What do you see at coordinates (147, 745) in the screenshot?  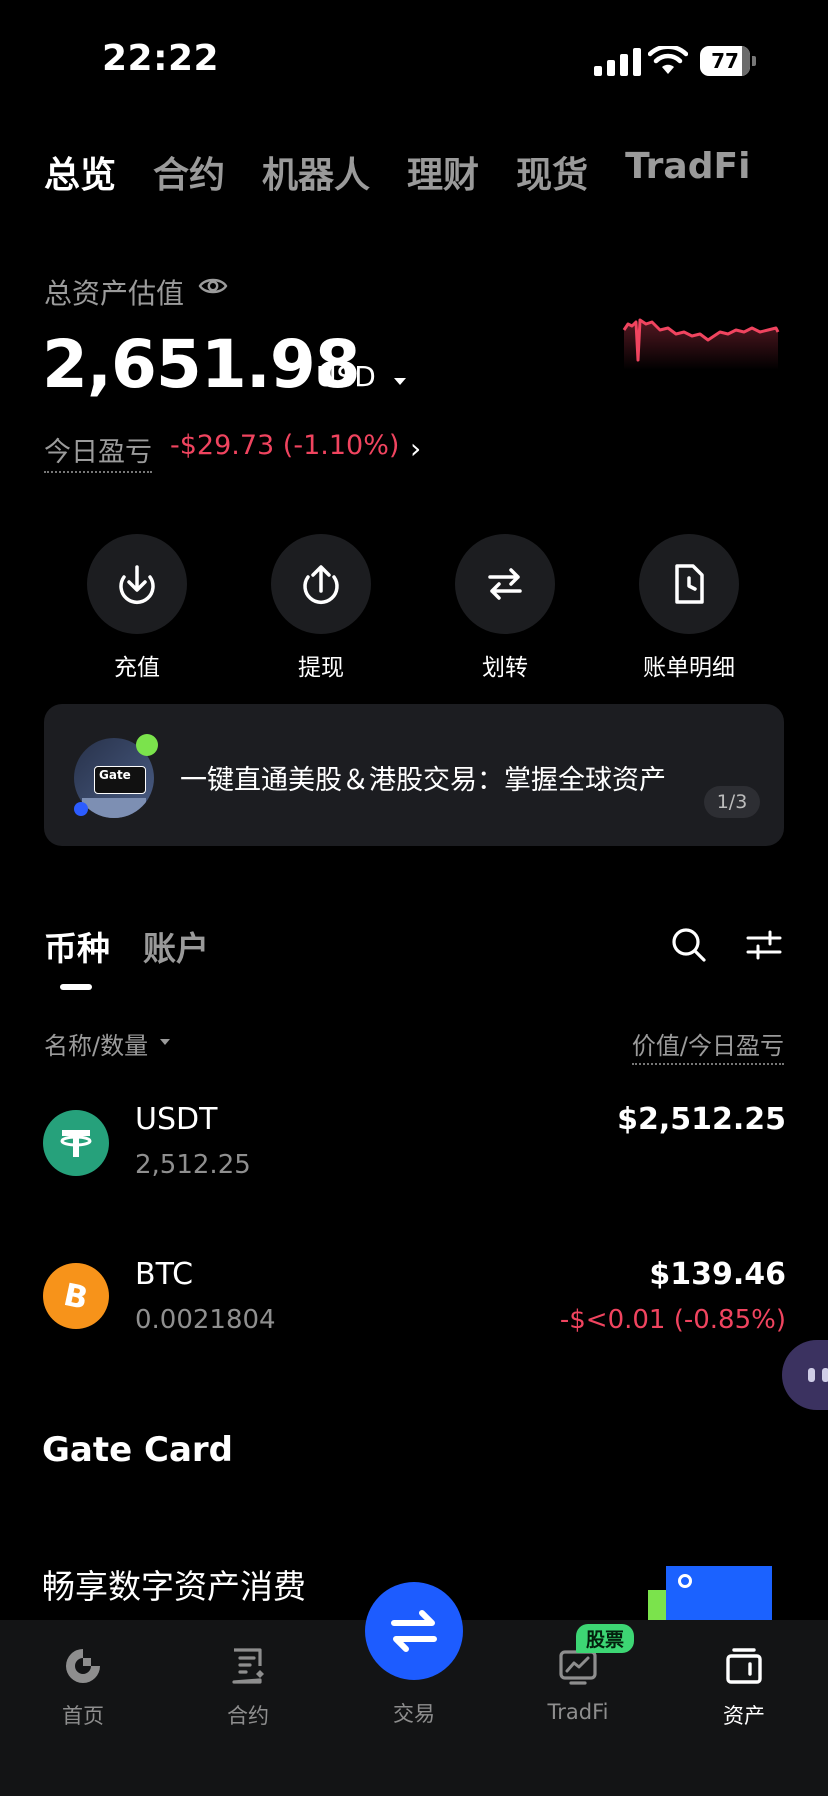 I see `banner-dot-green` at bounding box center [147, 745].